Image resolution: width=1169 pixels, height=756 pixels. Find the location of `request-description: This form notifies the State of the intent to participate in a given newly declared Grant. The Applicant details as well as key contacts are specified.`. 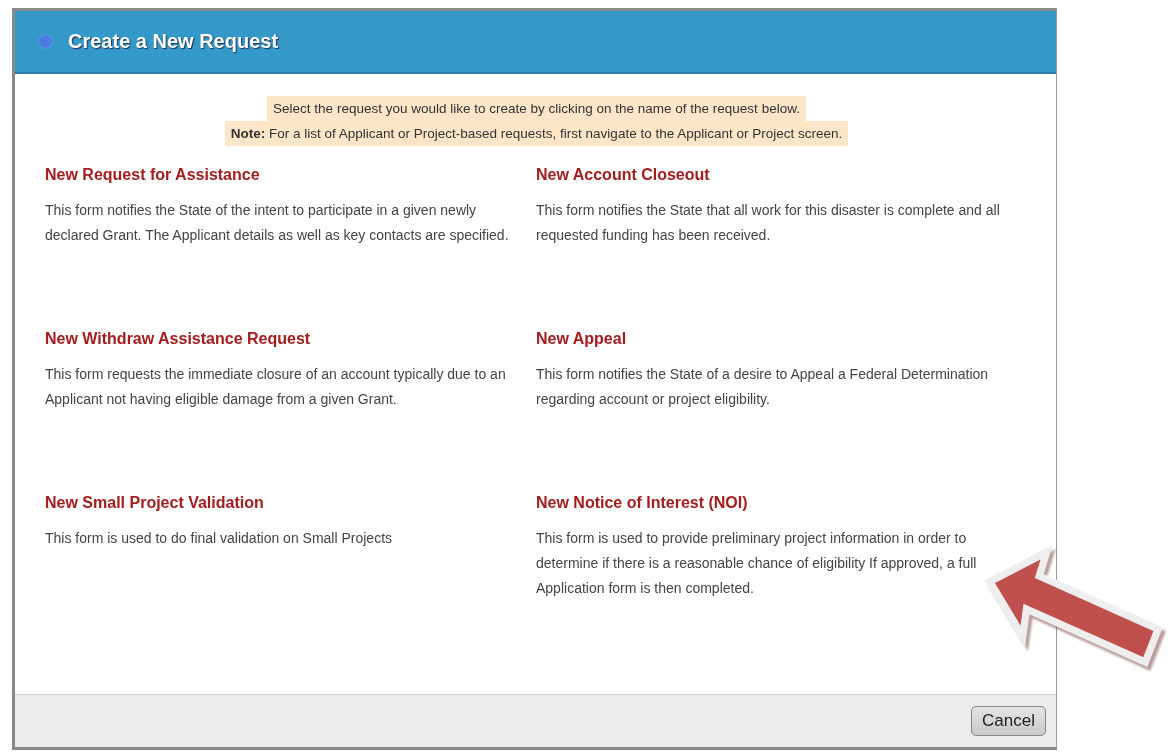

request-description: This form notifies the State of the intent to participate in a given newly declared Grant. The Applicant details as well as key contacts are specified. is located at coordinates (277, 223).